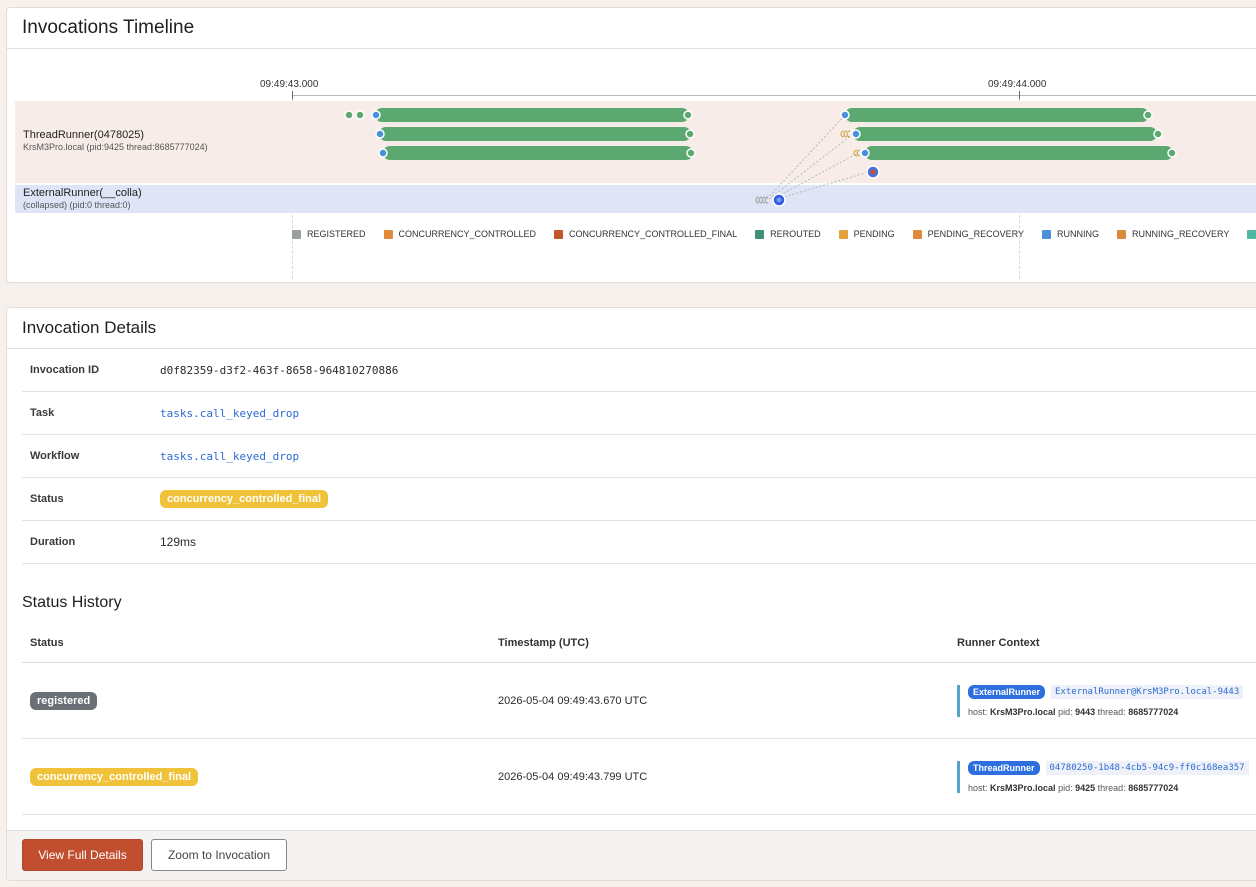 This screenshot has height=887, width=1256. What do you see at coordinates (42, 413) in the screenshot?
I see `field-key: Task` at bounding box center [42, 413].